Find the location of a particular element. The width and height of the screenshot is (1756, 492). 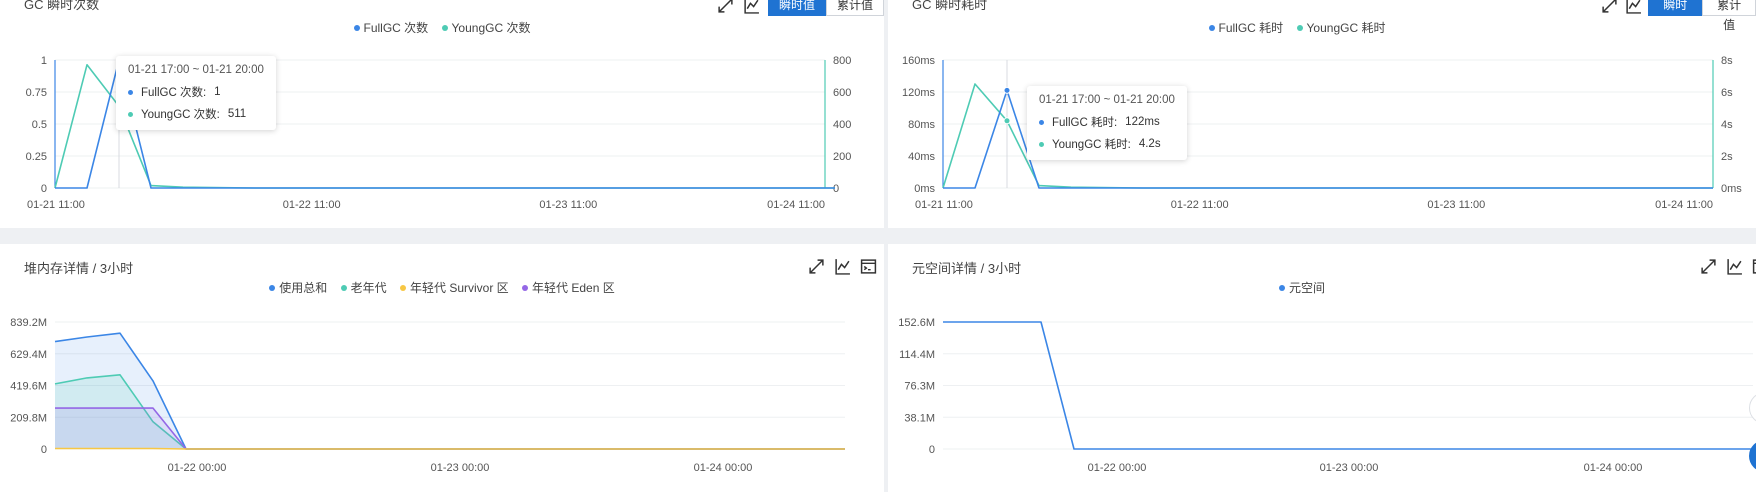

y-tick-label: 839.2M is located at coordinates (28, 323).